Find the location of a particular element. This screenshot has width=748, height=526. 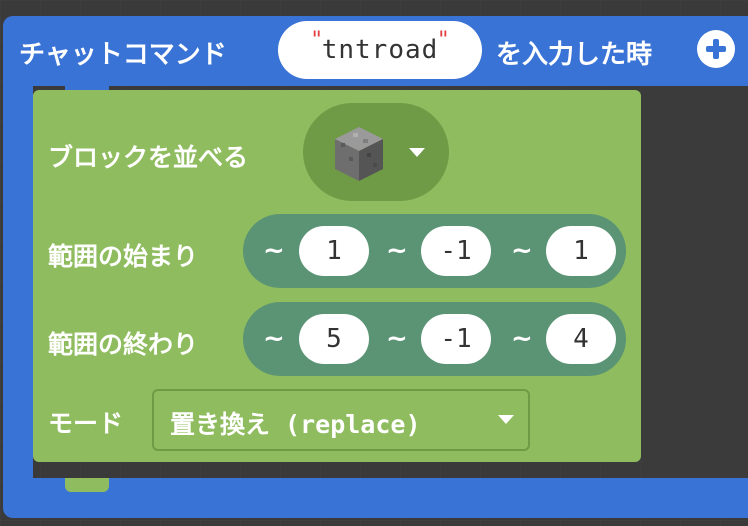

range-start-z-field: 1 is located at coordinates (581, 251).